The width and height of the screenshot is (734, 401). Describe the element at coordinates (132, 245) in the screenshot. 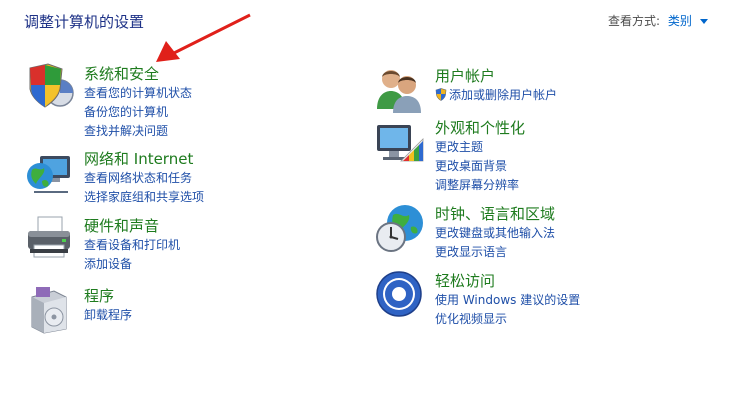

I see `link-devices-printers: 查看设备和打印机` at that location.